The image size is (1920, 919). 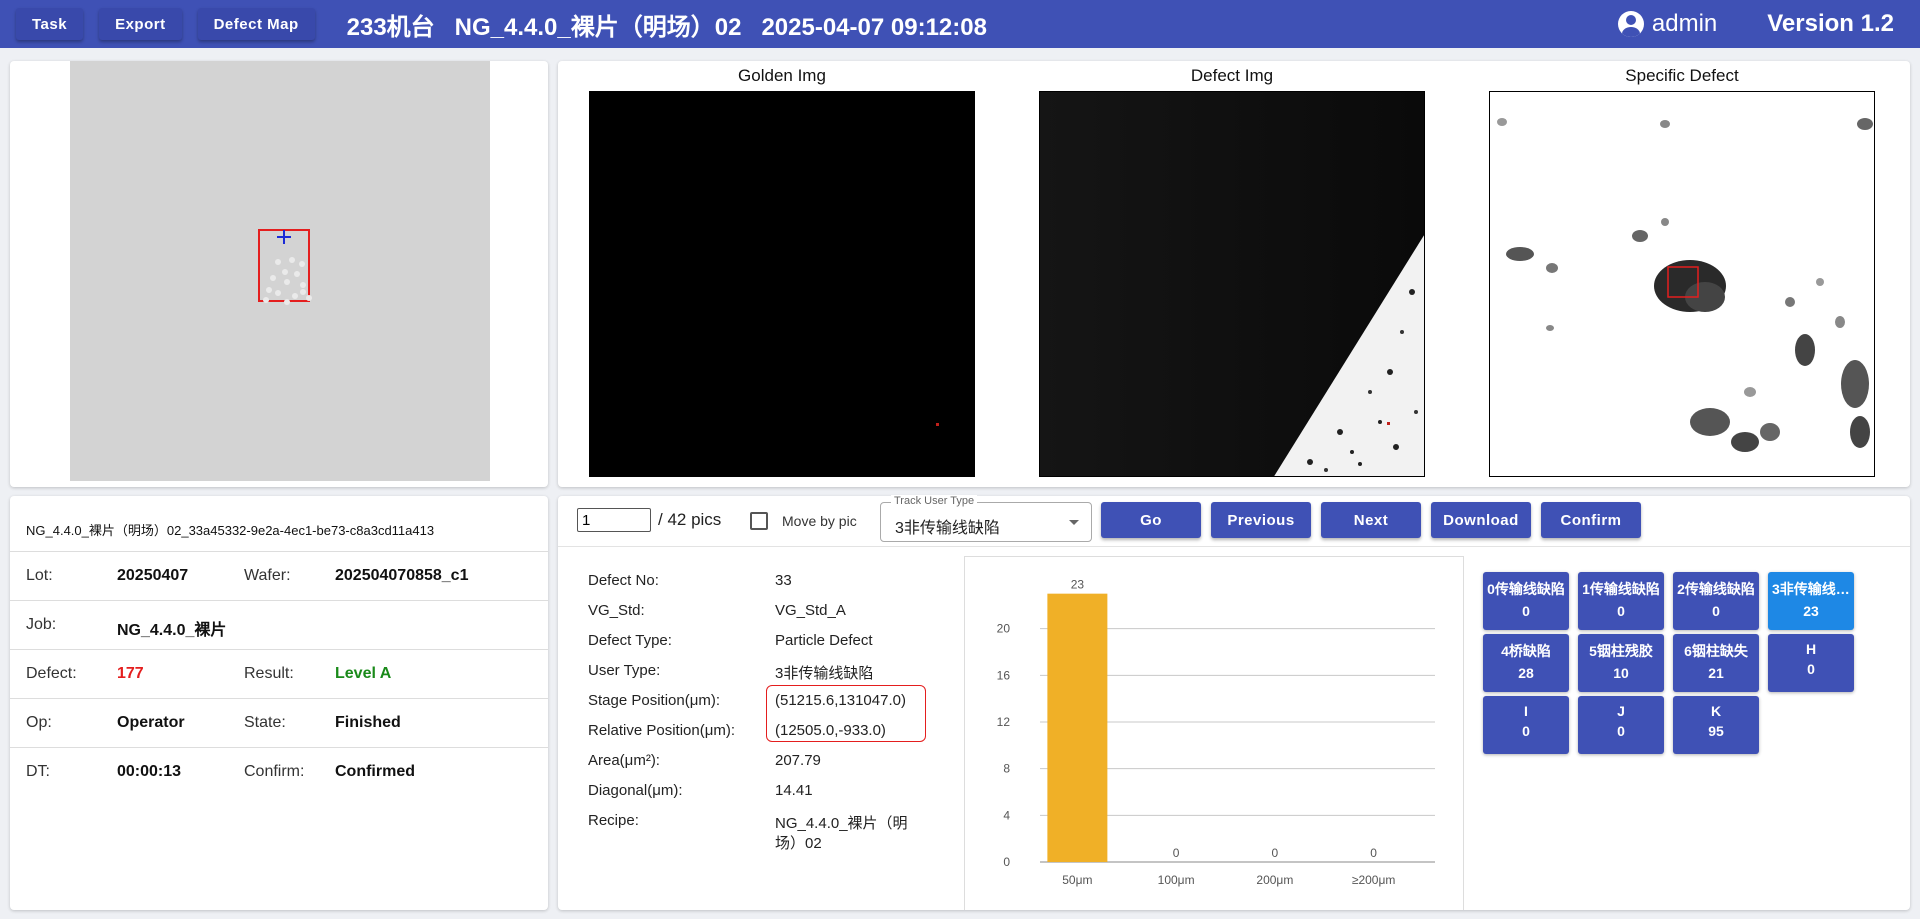 I want to click on category-button: H0, so click(x=1811, y=663).